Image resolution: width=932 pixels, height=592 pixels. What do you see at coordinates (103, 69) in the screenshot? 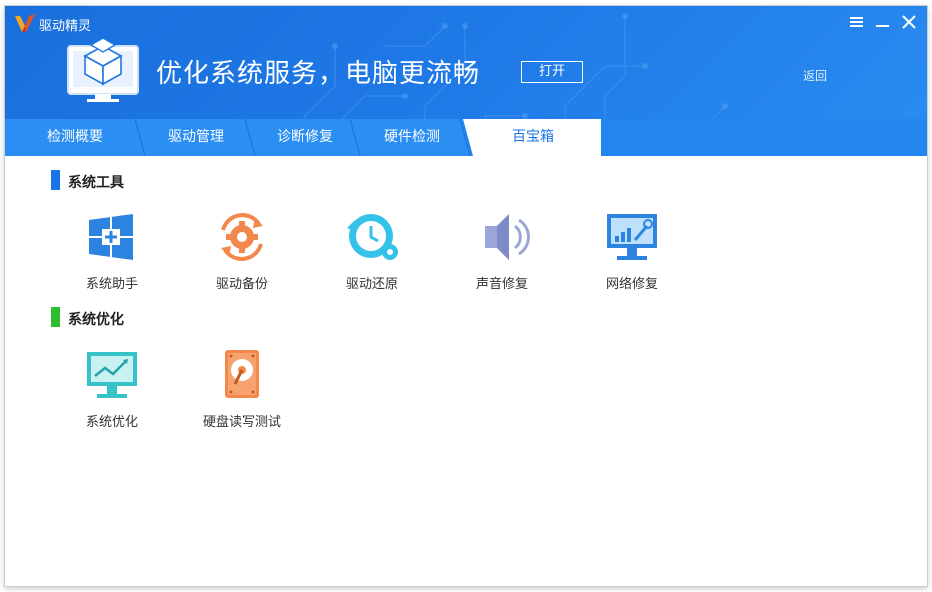
I see `hero-toolbox-icon` at bounding box center [103, 69].